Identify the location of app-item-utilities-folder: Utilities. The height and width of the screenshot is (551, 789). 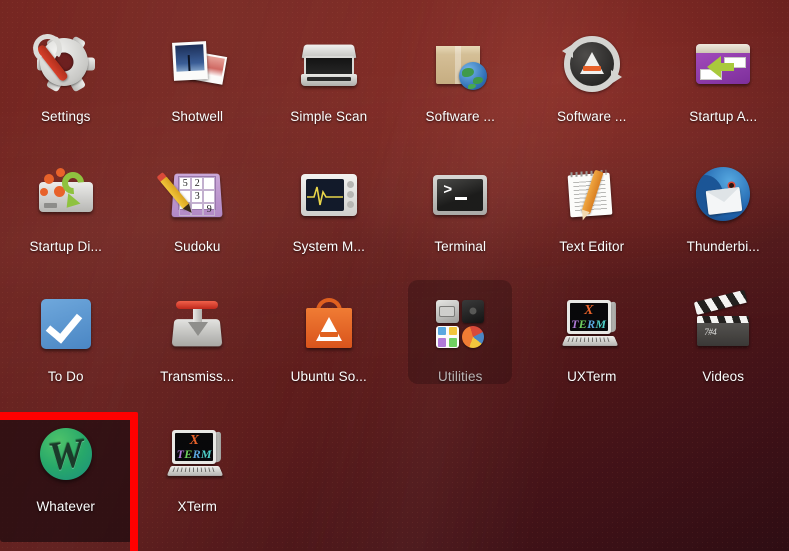
(461, 346).